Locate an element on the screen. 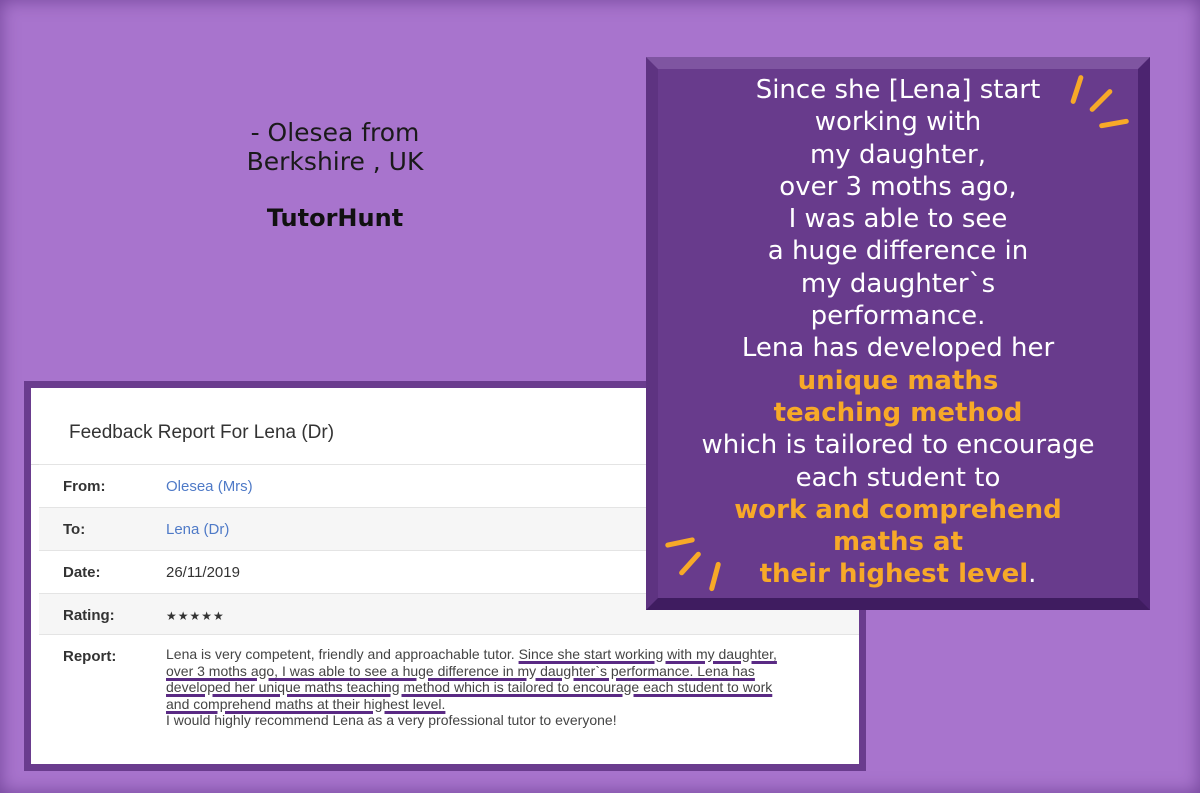 The width and height of the screenshot is (1200, 793). quote-highlight: teaching method is located at coordinates (898, 412).